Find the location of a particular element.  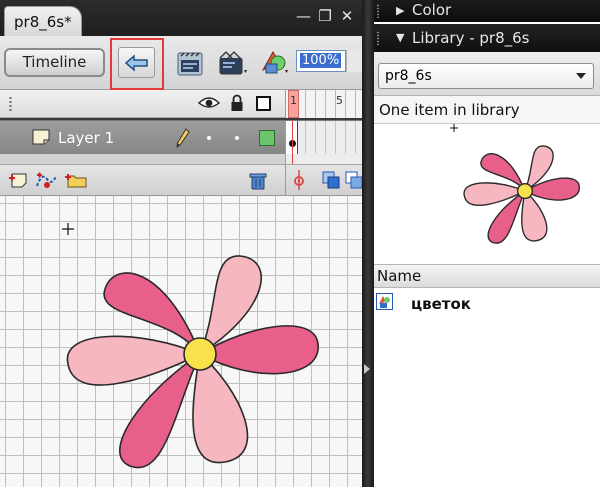

clapperboard-icon is located at coordinates (190, 63).